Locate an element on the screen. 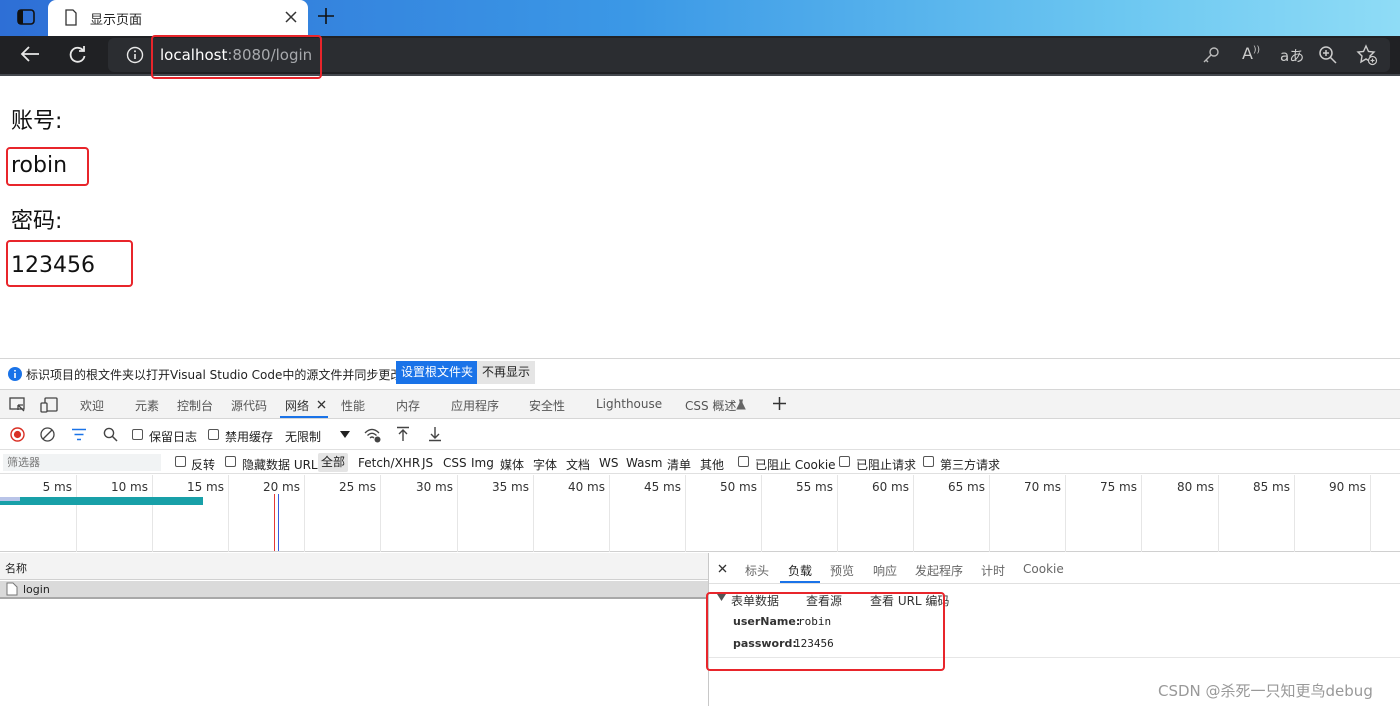  zoom-icon is located at coordinates (1328, 55).